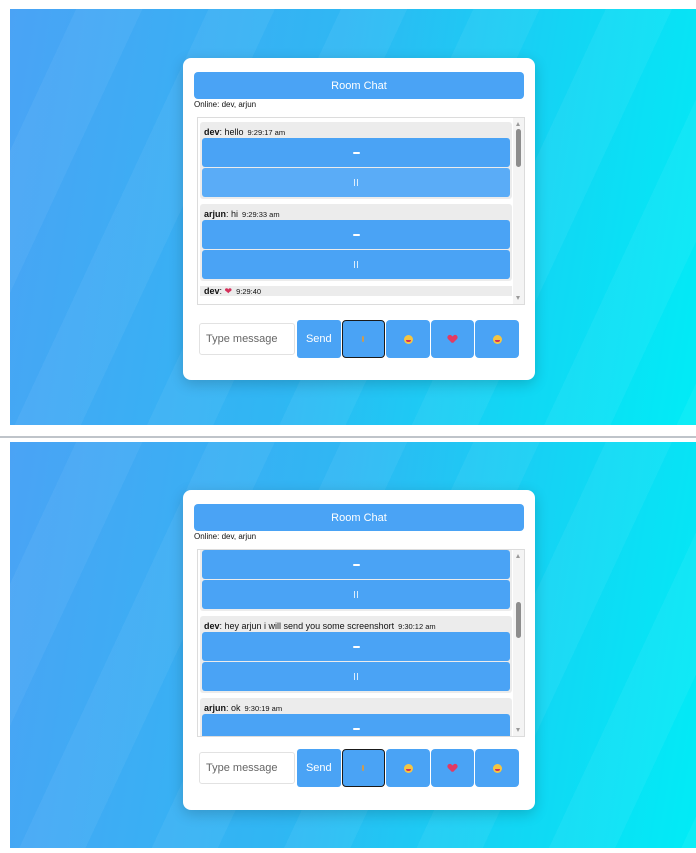 The width and height of the screenshot is (696, 853). Describe the element at coordinates (233, 214) in the screenshot. I see `message-text: hi` at that location.